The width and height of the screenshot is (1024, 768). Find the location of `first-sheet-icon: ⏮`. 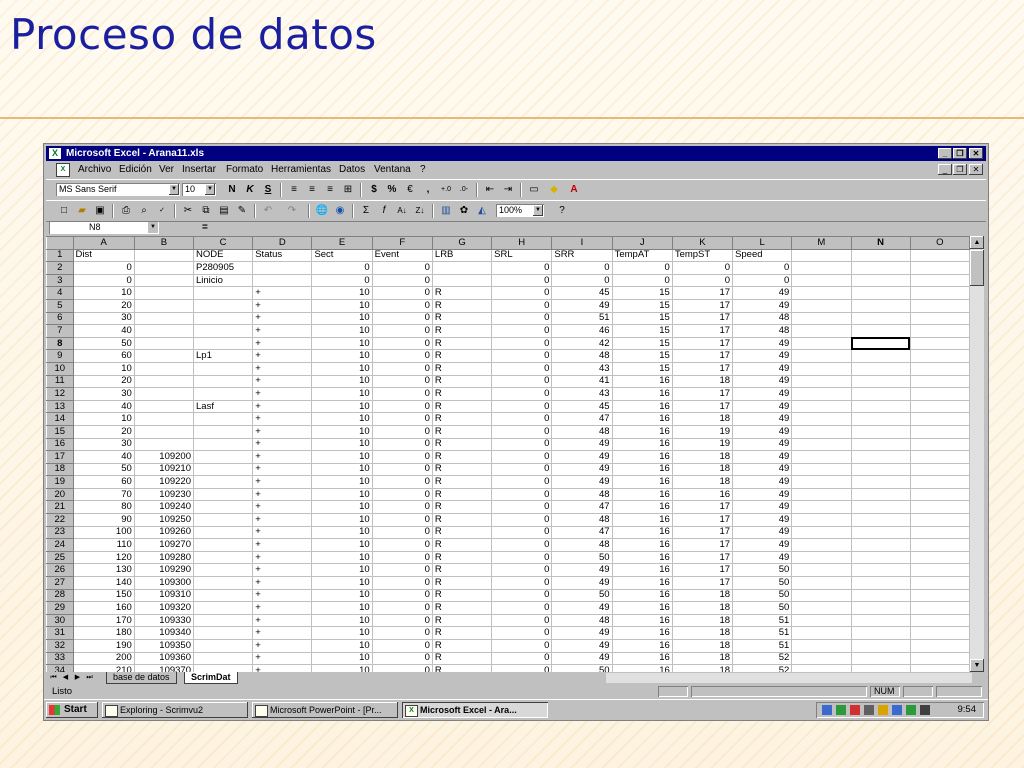

first-sheet-icon: ⏮ is located at coordinates (53, 678).